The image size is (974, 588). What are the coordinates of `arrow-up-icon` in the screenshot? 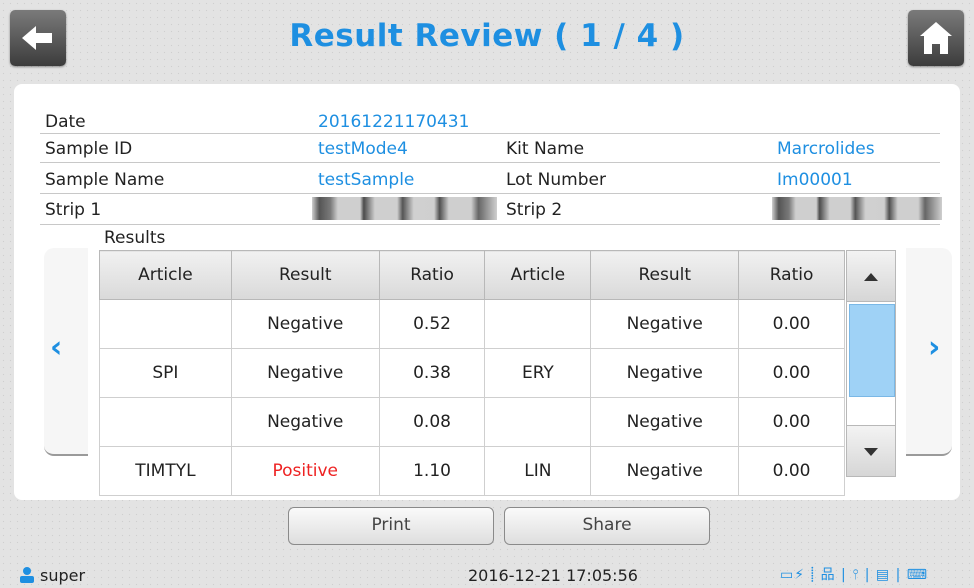 It's located at (871, 277).